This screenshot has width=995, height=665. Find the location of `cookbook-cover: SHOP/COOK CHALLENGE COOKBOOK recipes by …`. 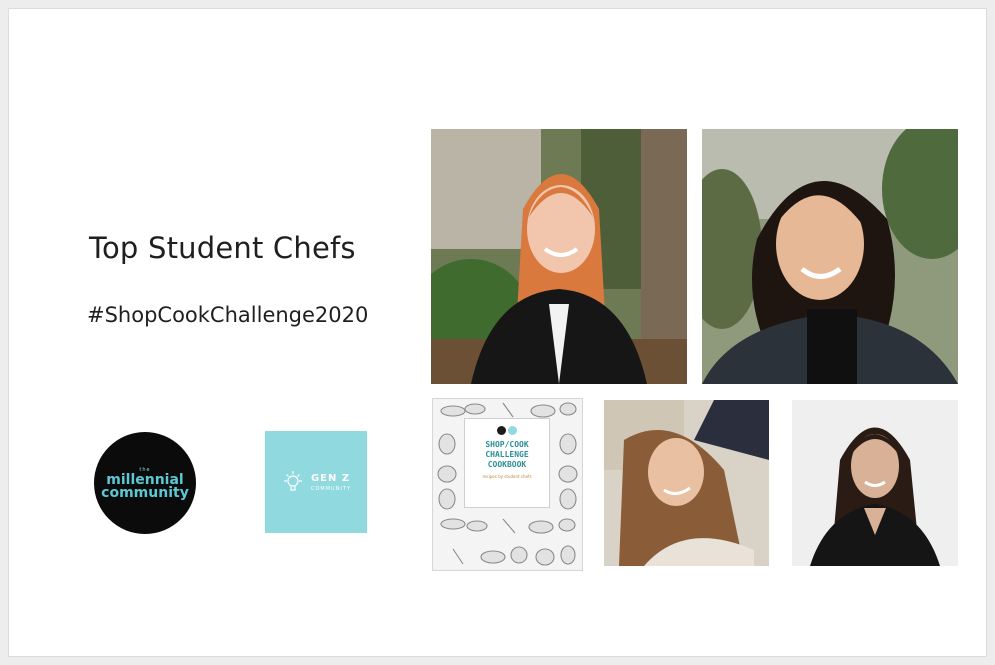

cookbook-cover: SHOP/COOK CHALLENGE COOKBOOK recipes by … is located at coordinates (507, 484).